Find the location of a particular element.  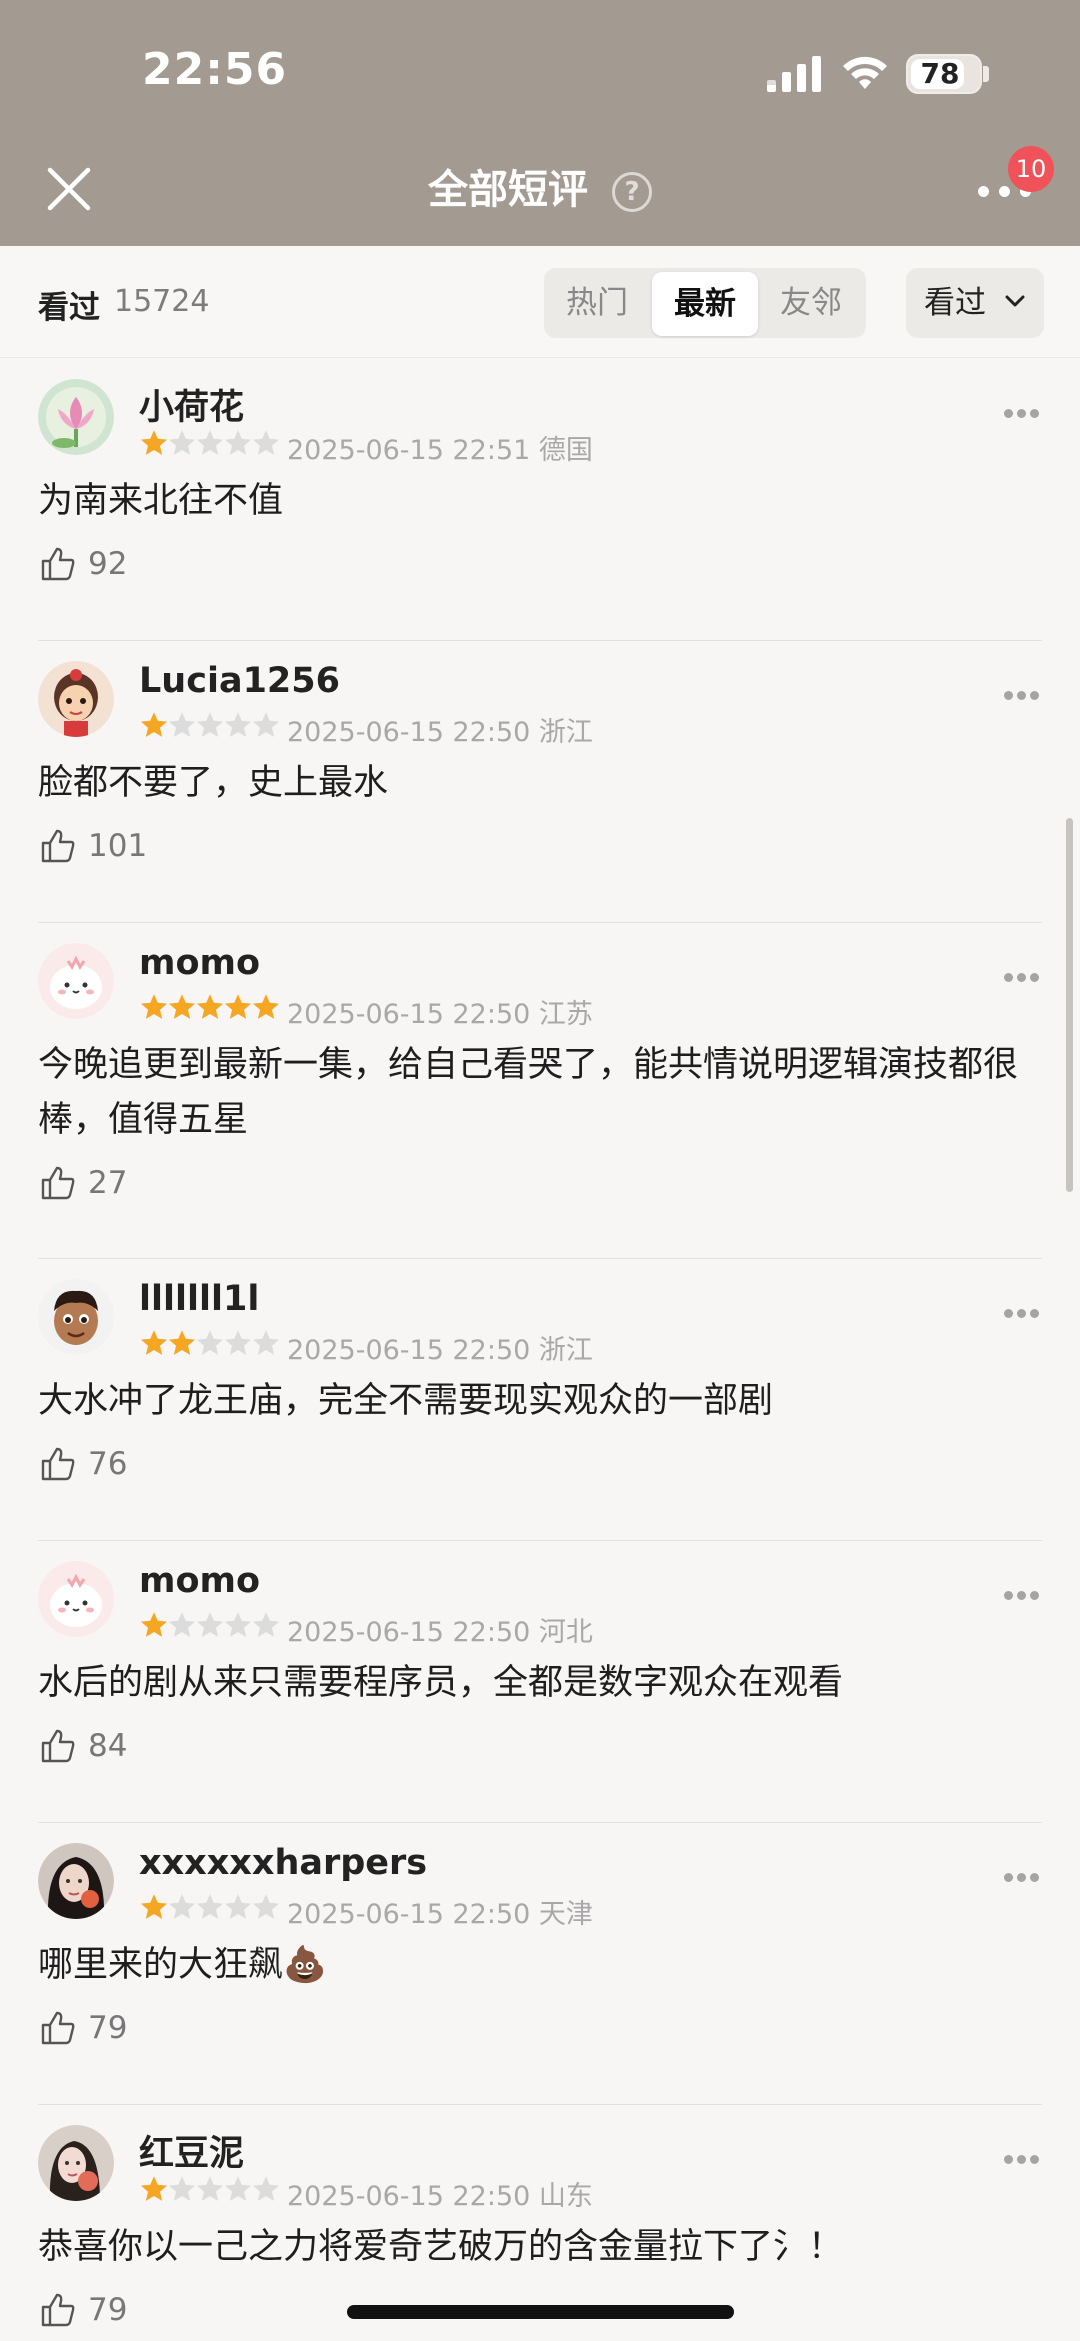

user-name: 红豆泥 is located at coordinates (191, 2150).